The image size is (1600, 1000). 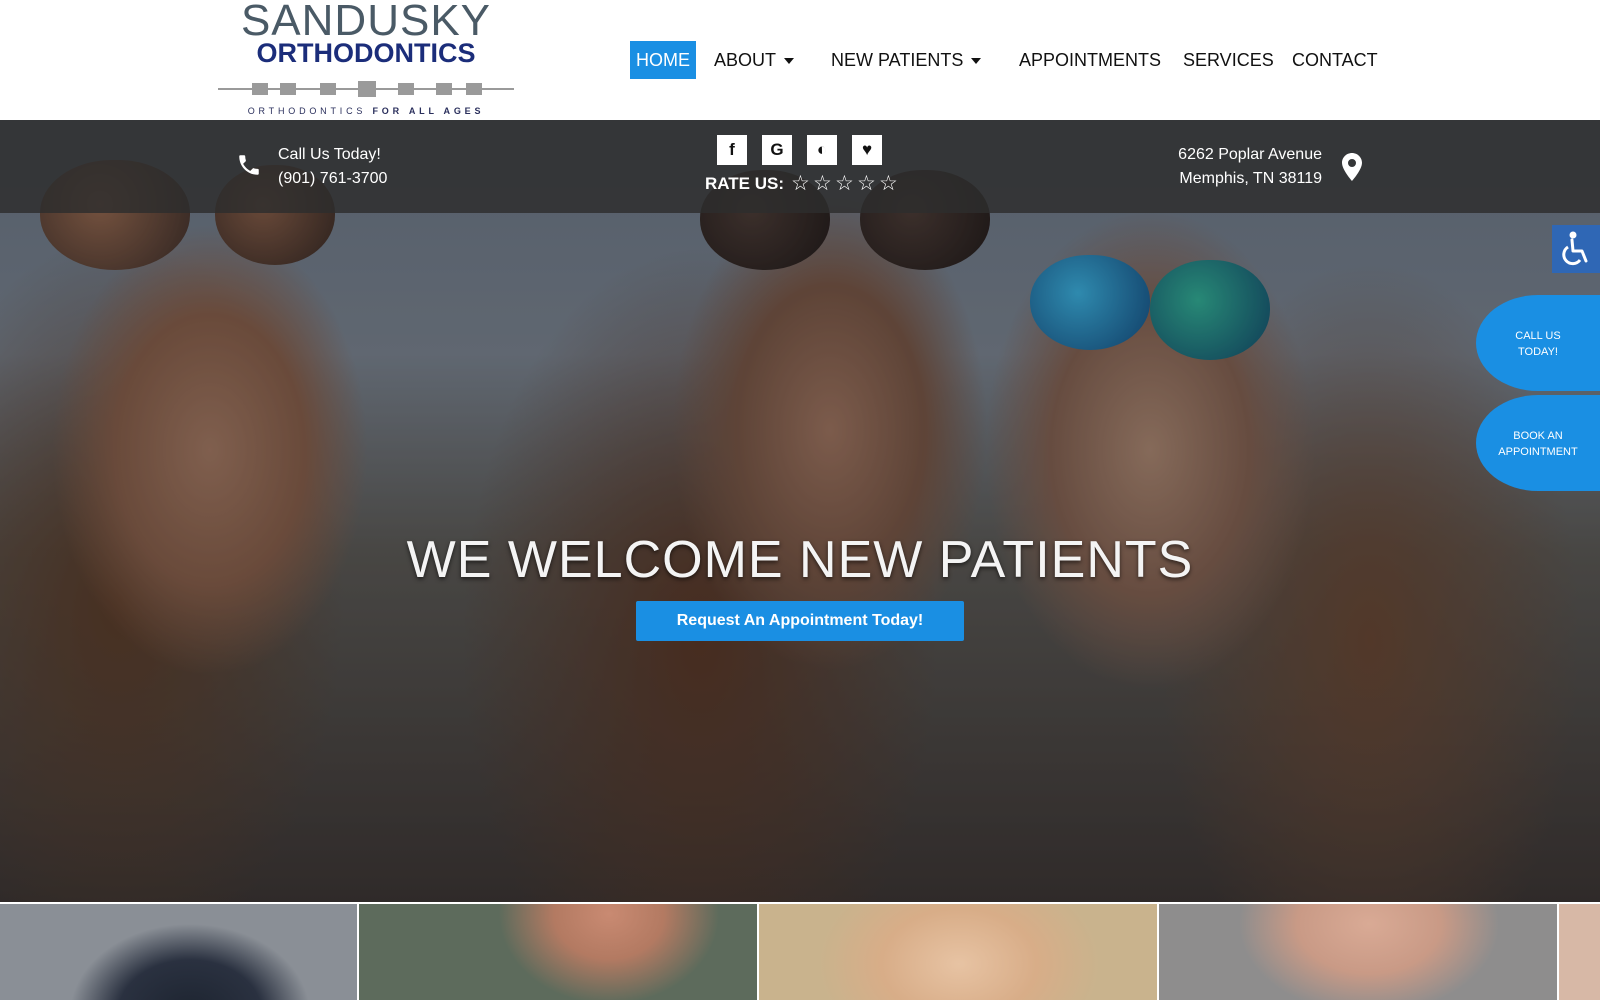 What do you see at coordinates (800, 560) in the screenshot?
I see `hero-heading: WE WELCOME NEW PATIENTS` at bounding box center [800, 560].